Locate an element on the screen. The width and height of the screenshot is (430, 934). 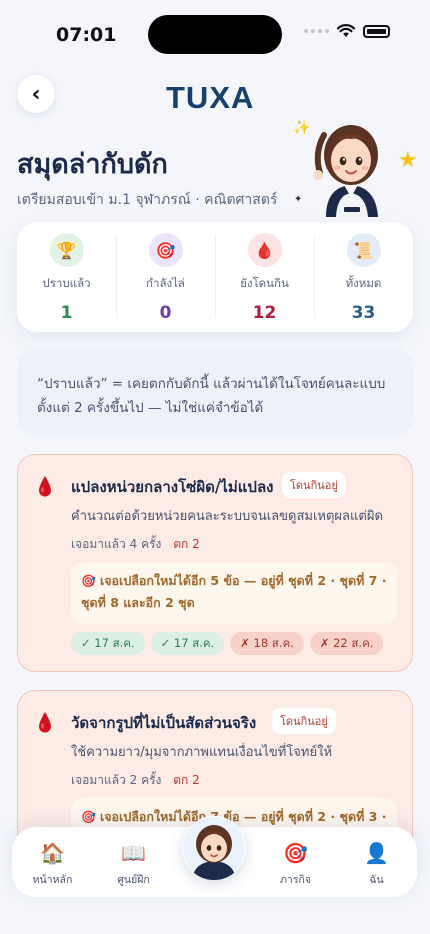
tab-user: 👤 ฉัน is located at coordinates (376, 862).